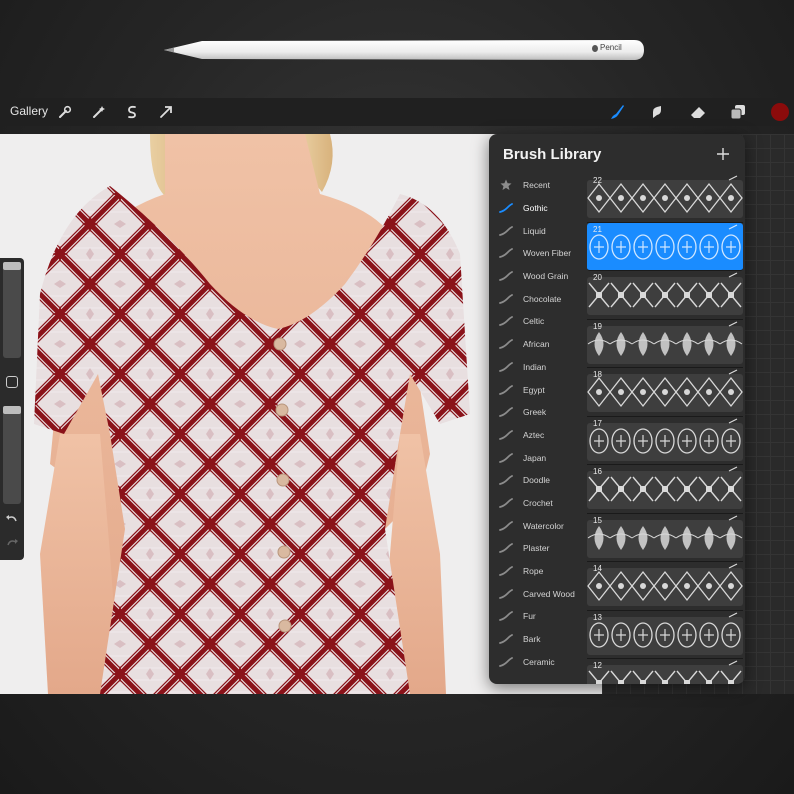 The width and height of the screenshot is (794, 794). I want to click on redo-icon, so click(12, 544).